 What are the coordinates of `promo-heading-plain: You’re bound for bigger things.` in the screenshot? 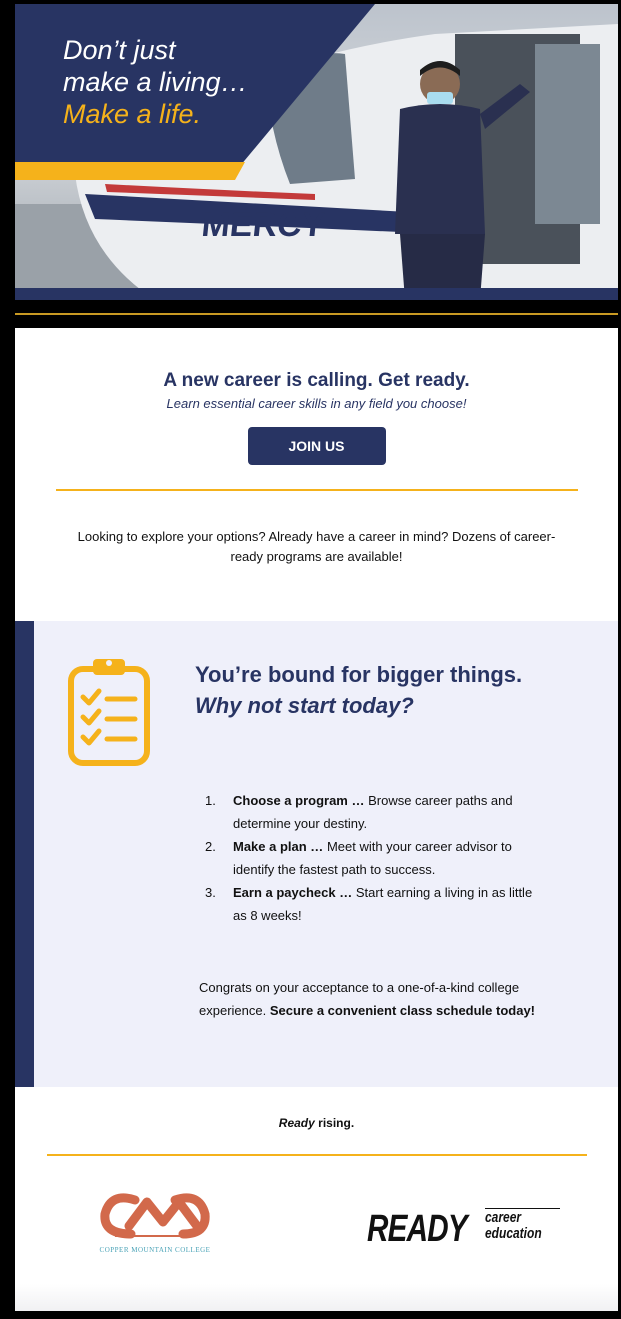 It's located at (359, 674).